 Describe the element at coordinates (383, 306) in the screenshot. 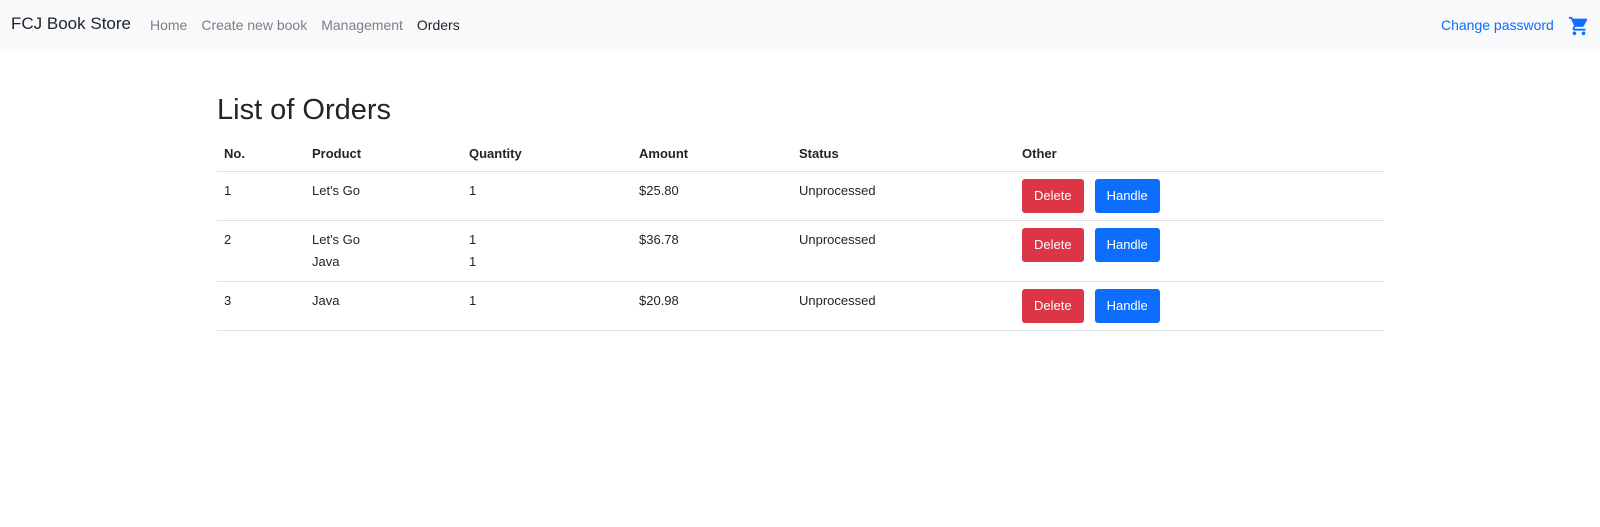

I see `order-products: Java` at that location.